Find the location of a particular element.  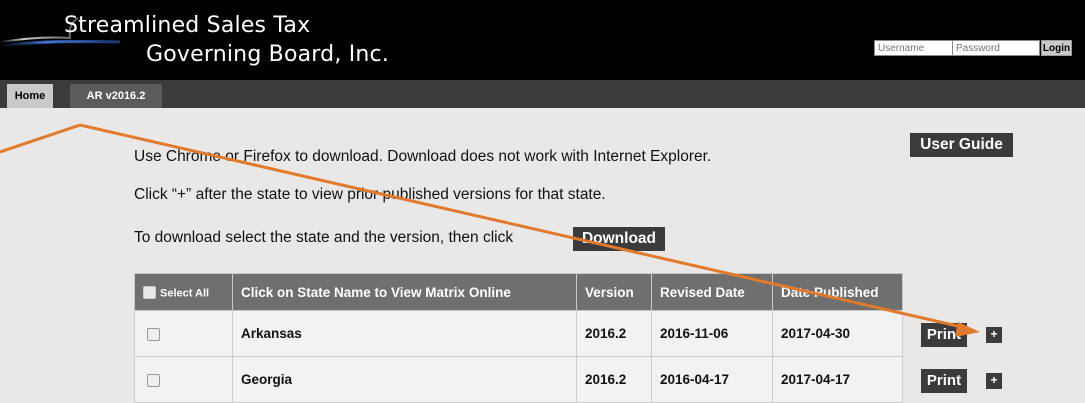

state-name-link: Georgia is located at coordinates (404, 379).